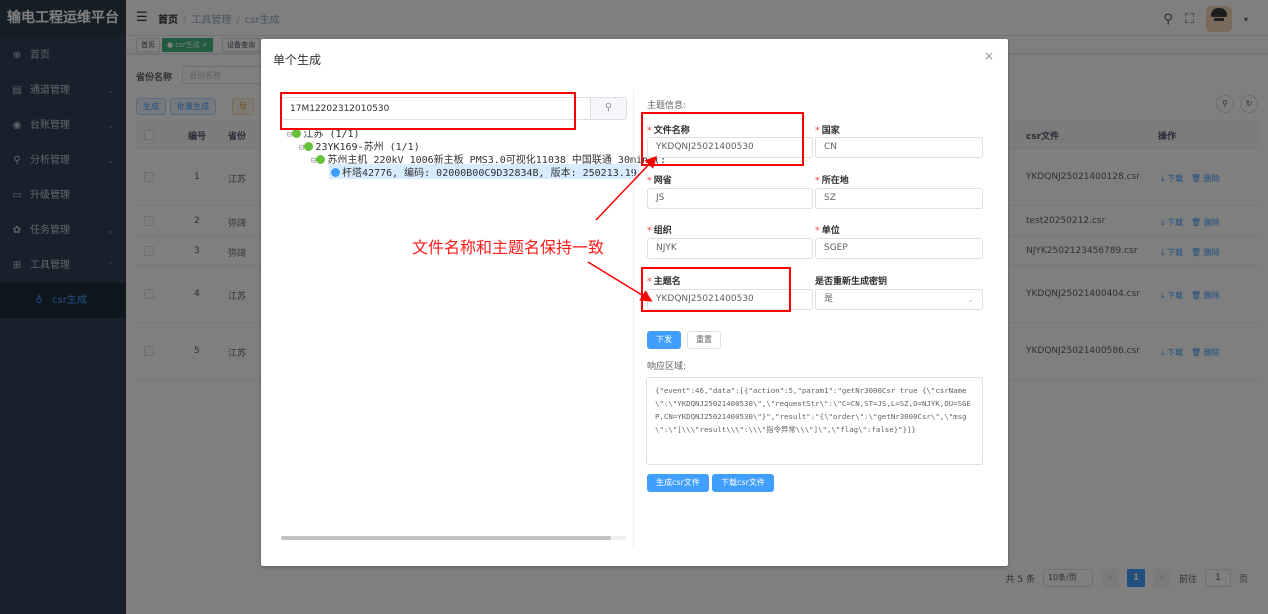 The height and width of the screenshot is (614, 1268). Describe the element at coordinates (722, 139) in the screenshot. I see `annotation-box-filename` at that location.